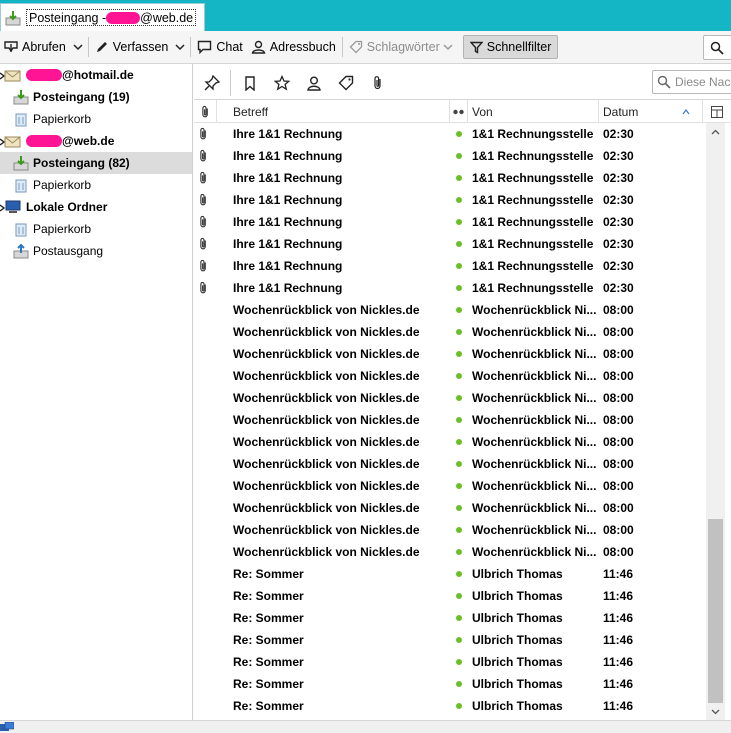  What do you see at coordinates (326, 530) in the screenshot?
I see `message-subject: Wochenrückblick von Nickles.de` at bounding box center [326, 530].